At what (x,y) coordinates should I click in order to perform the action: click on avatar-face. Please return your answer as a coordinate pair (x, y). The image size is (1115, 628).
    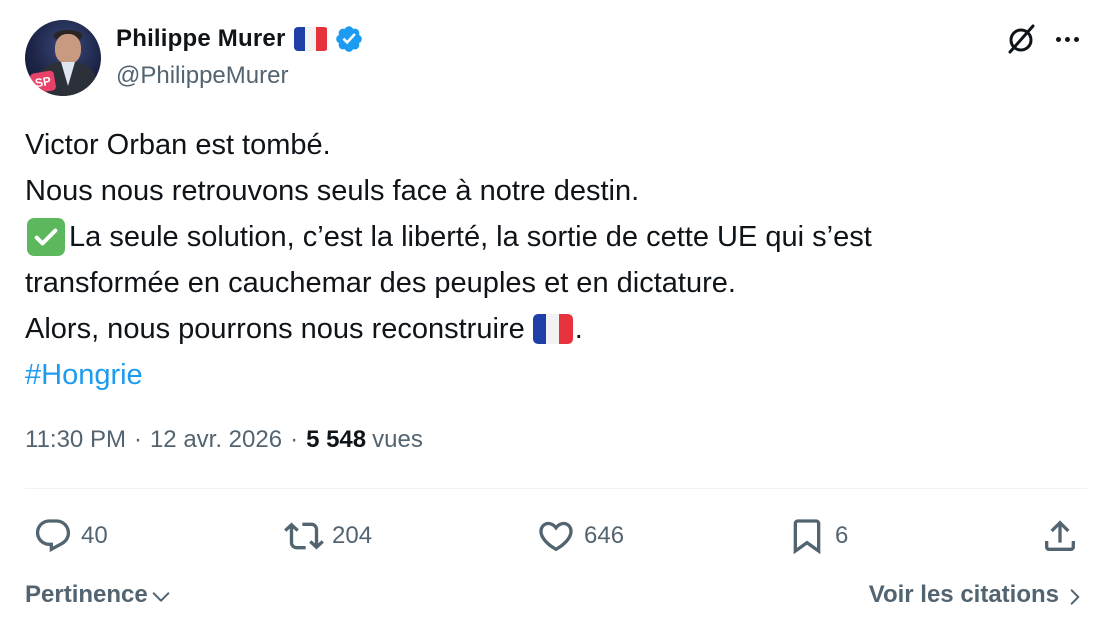
    Looking at the image, I should click on (68, 49).